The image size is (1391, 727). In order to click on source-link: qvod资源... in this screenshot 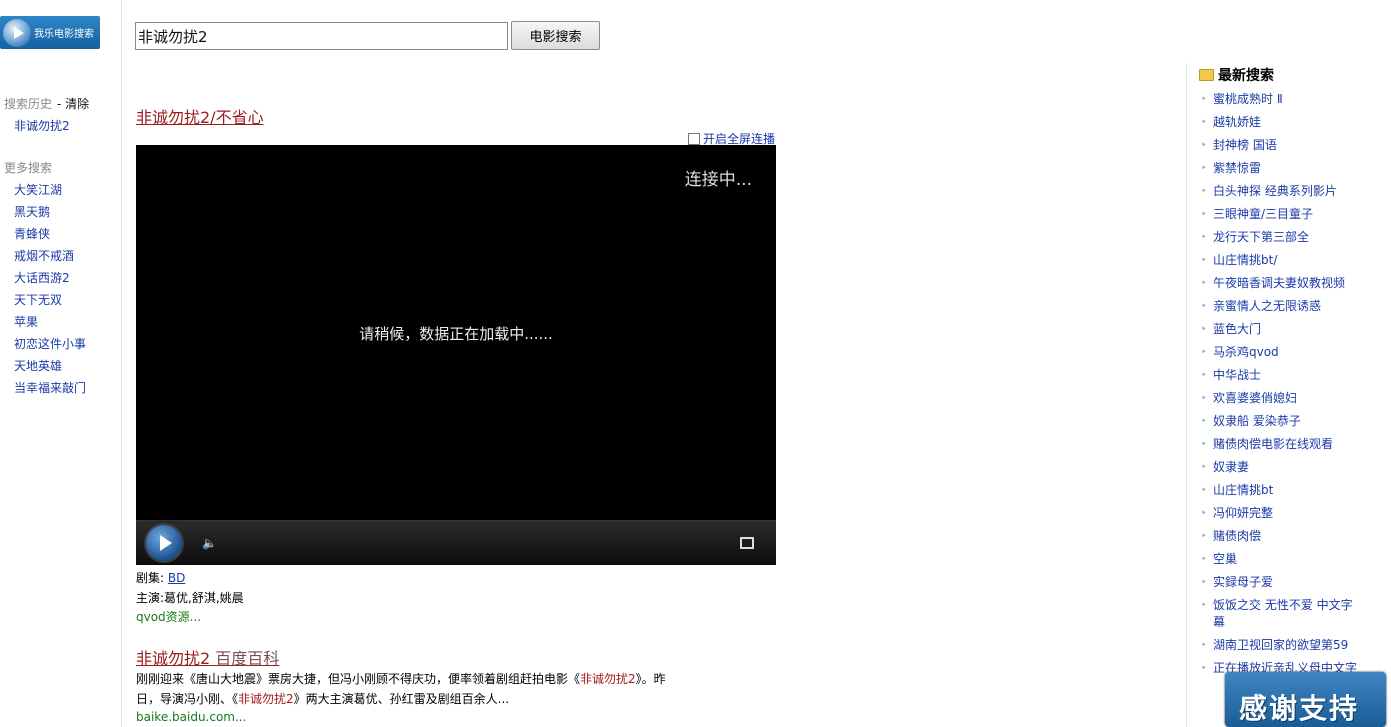, I will do `click(168, 616)`.